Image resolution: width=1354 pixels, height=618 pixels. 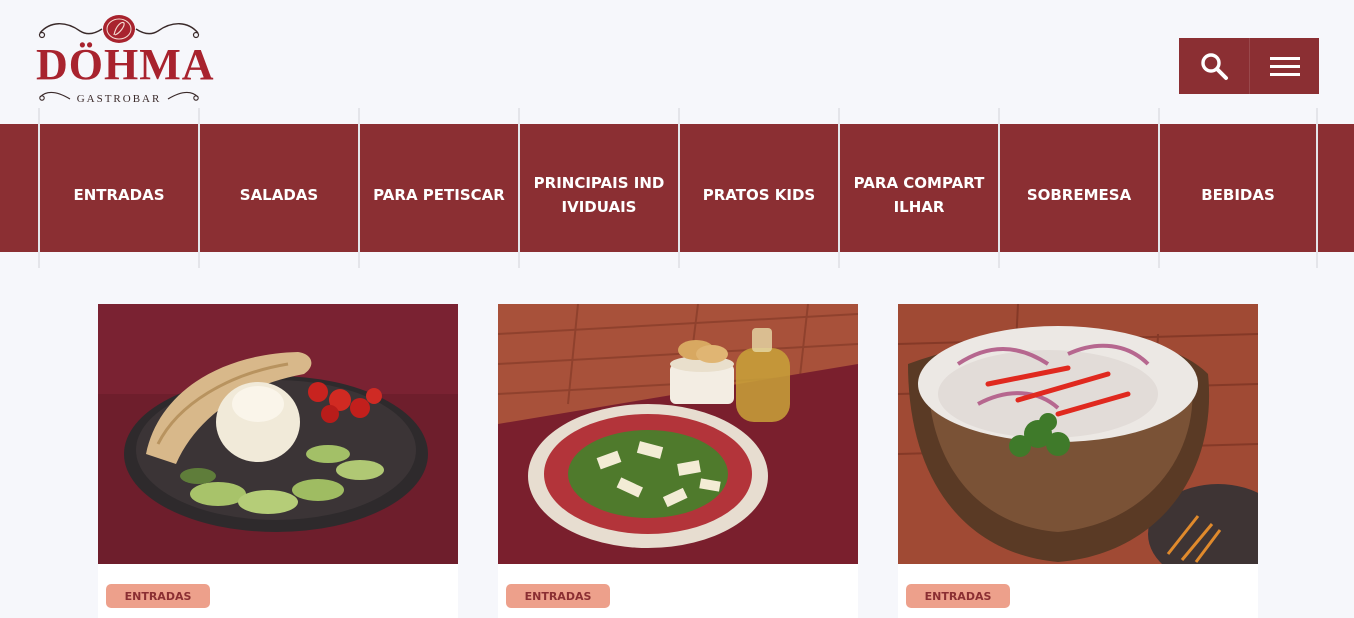 I want to click on menu-button, so click(x=1284, y=66).